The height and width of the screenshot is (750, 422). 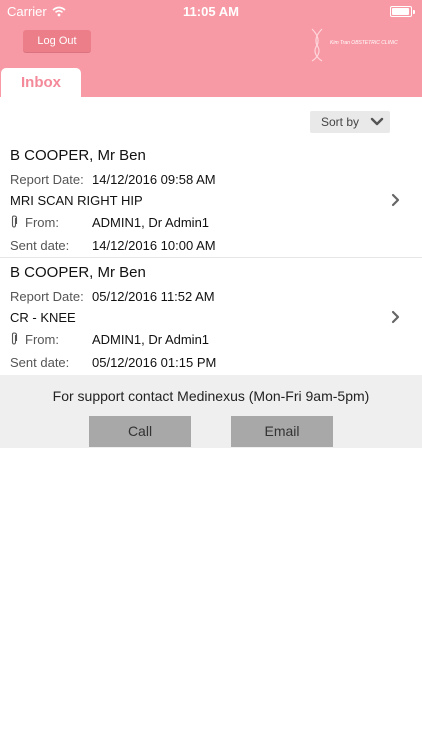 I want to click on email-button: Email, so click(x=282, y=431).